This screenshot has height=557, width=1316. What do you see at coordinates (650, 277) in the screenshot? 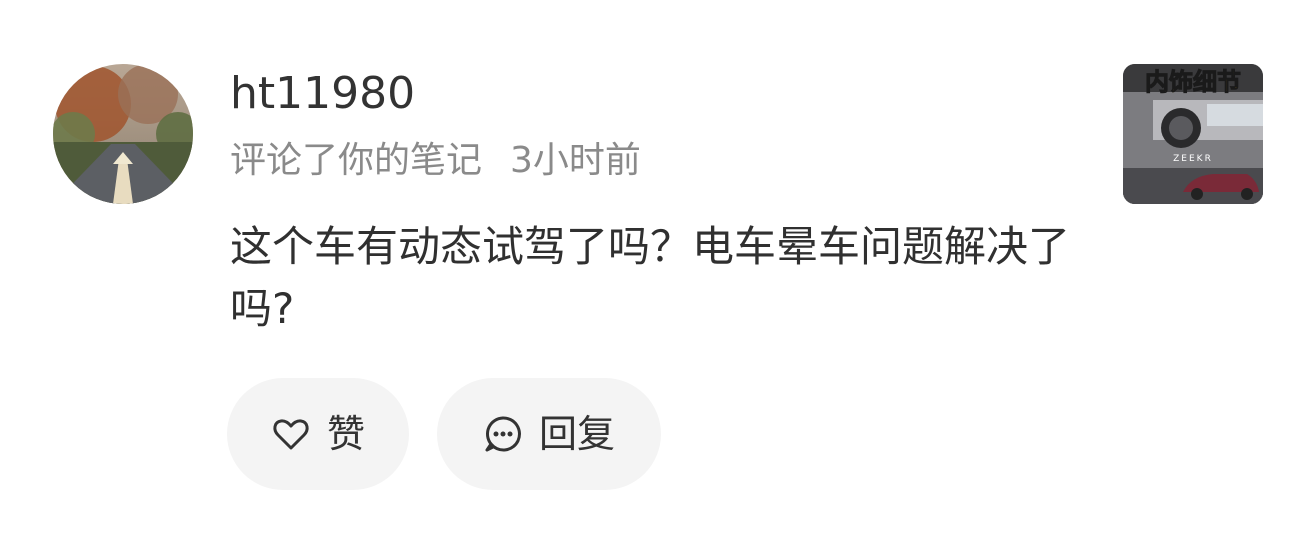
I see `comment-text: 这个车有动态试驾了吗？电车晕车问题解决了吗?` at bounding box center [650, 277].